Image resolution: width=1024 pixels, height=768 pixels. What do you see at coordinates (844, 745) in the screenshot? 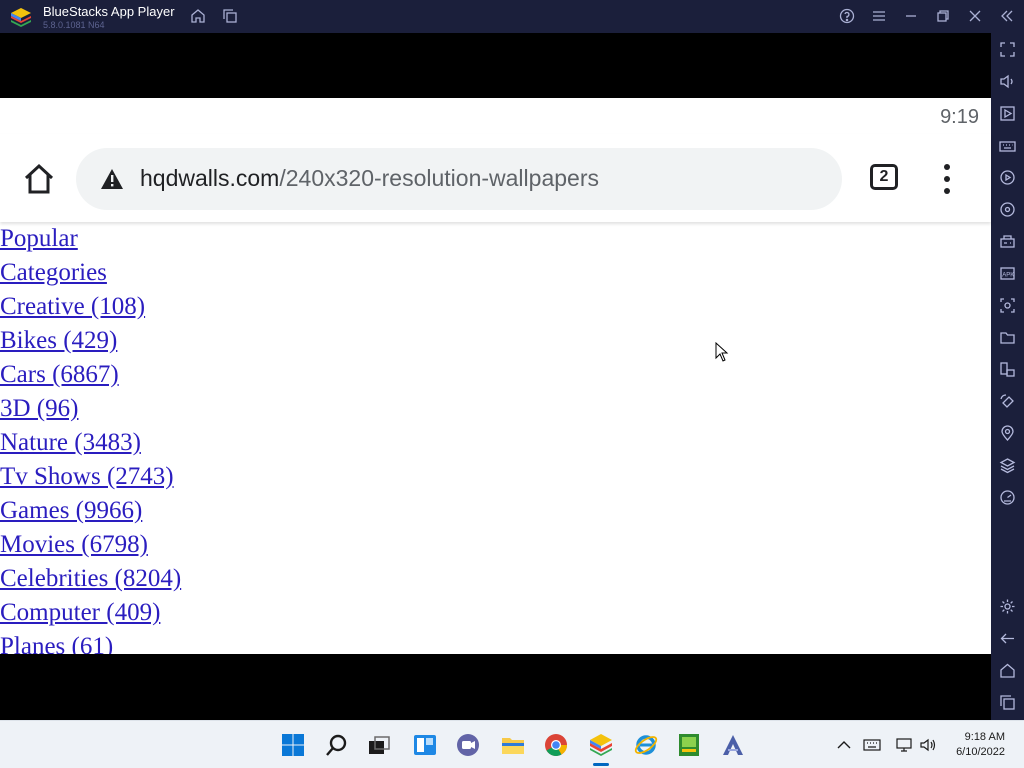
I see `show-hidden-icons-icon` at bounding box center [844, 745].